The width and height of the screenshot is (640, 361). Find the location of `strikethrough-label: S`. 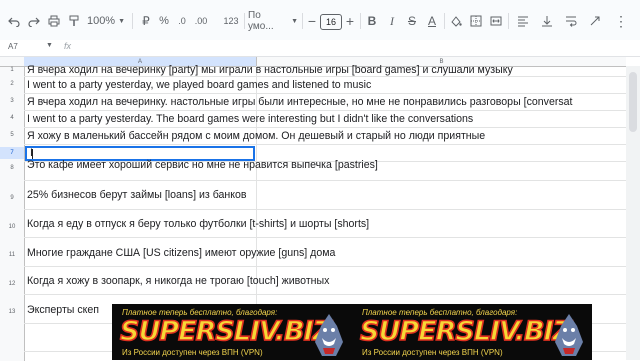

strikethrough-label: S is located at coordinates (411, 21).